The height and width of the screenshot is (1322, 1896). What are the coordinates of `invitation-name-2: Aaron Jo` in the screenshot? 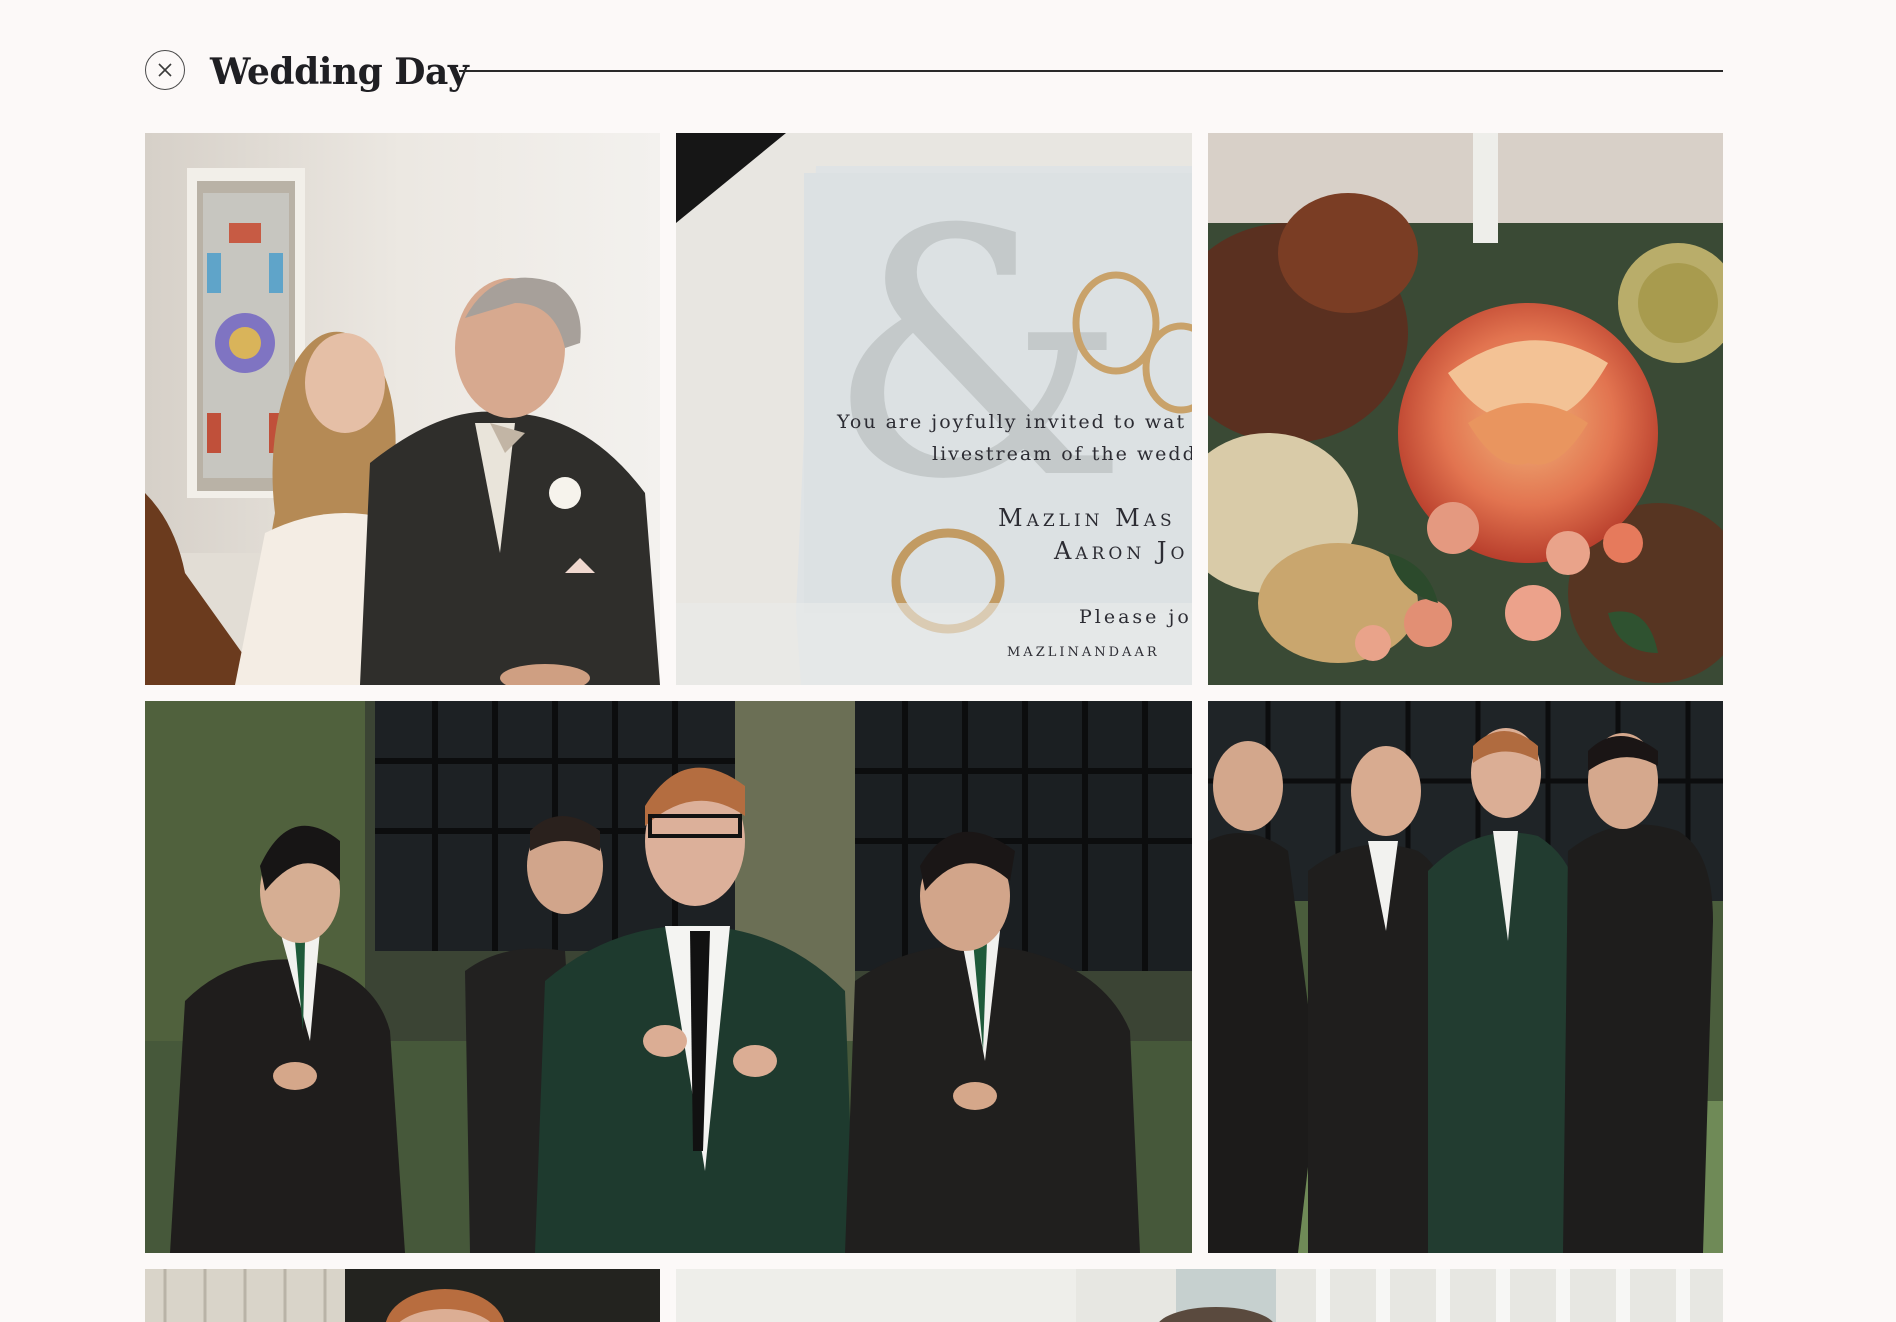 It's located at (1121, 551).